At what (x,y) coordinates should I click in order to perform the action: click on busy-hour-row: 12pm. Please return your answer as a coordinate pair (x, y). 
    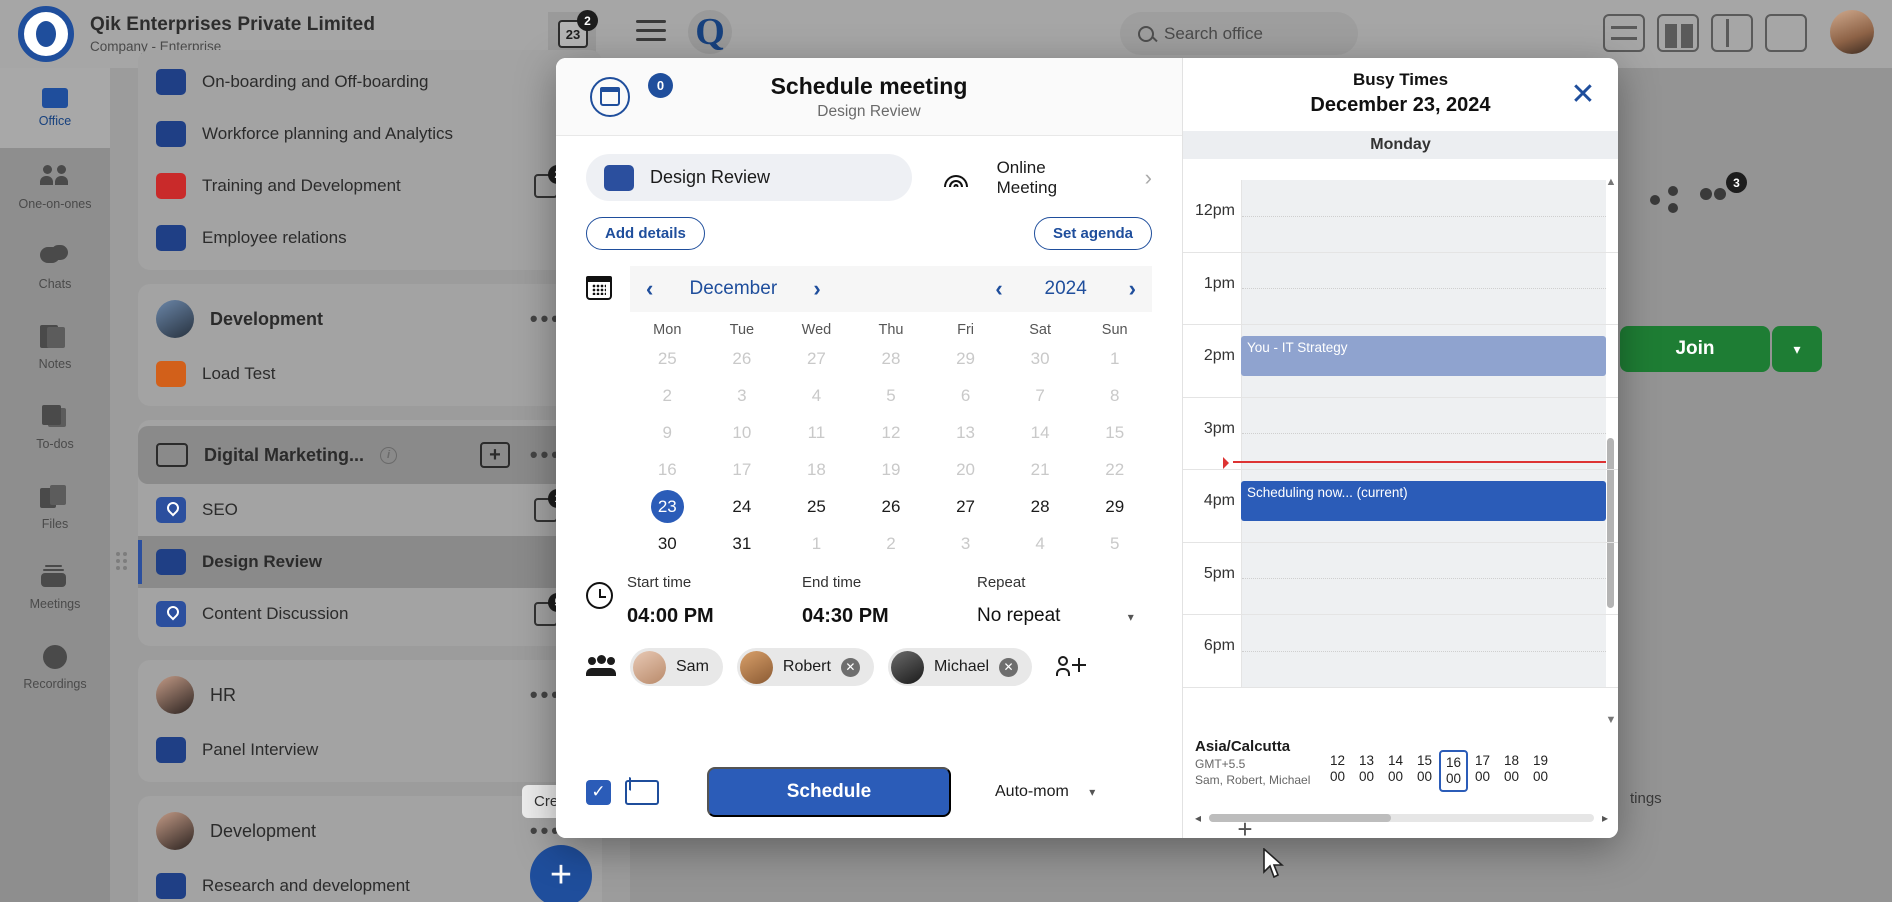
    Looking at the image, I should click on (1400, 216).